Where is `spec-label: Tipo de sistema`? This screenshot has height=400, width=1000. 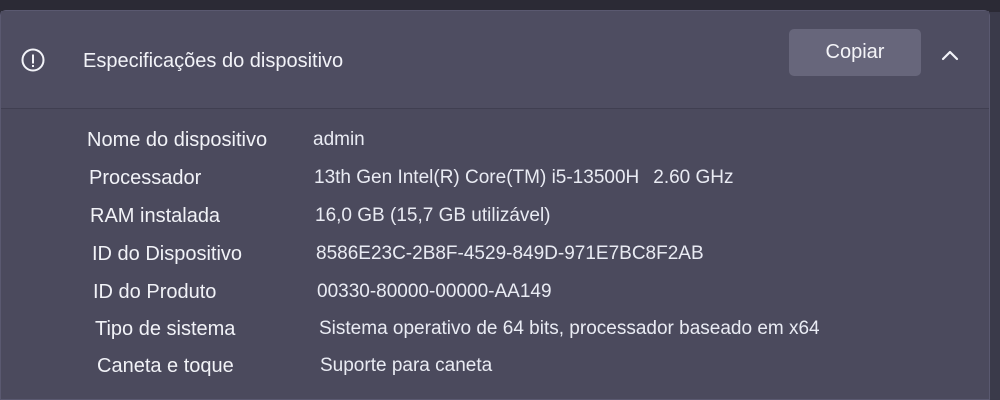
spec-label: Tipo de sistema is located at coordinates (165, 329).